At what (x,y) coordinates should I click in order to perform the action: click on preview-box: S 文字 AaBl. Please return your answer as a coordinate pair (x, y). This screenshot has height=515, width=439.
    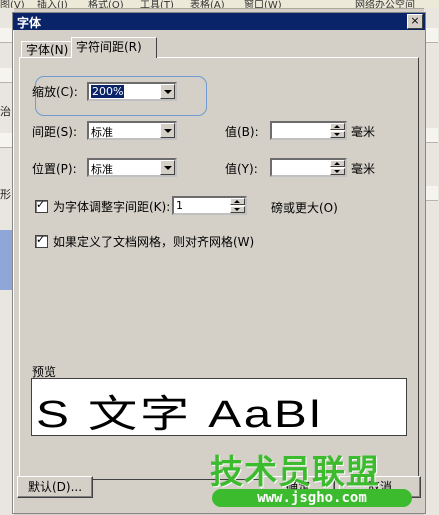
    Looking at the image, I should click on (219, 407).